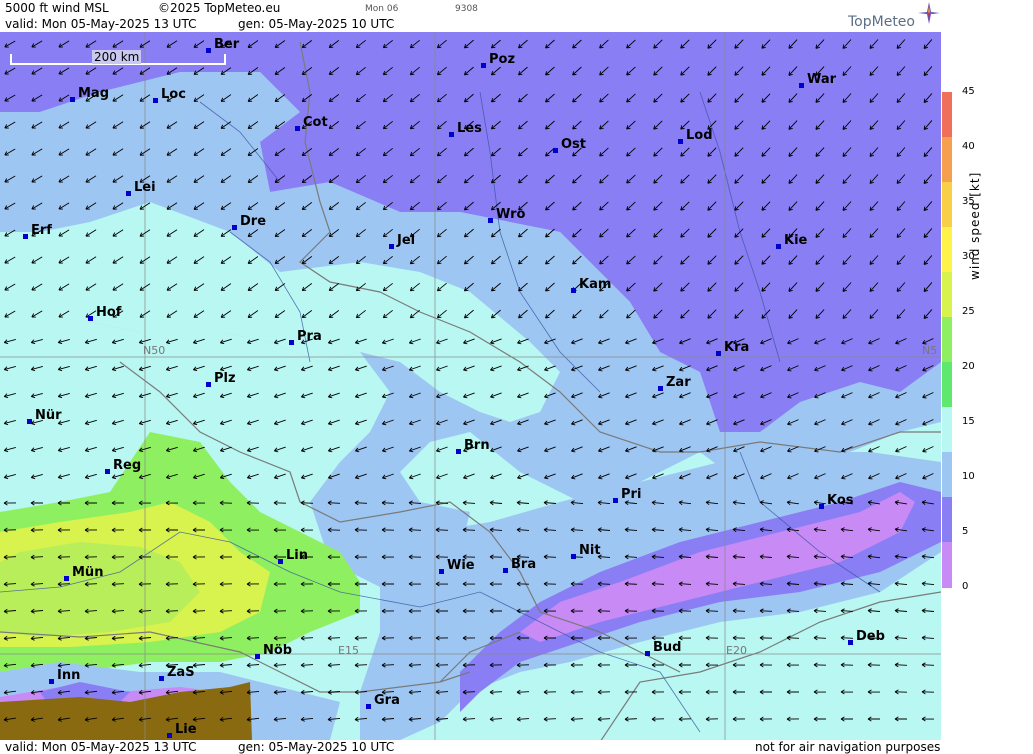  I want to click on city-label: Hof, so click(109, 312).